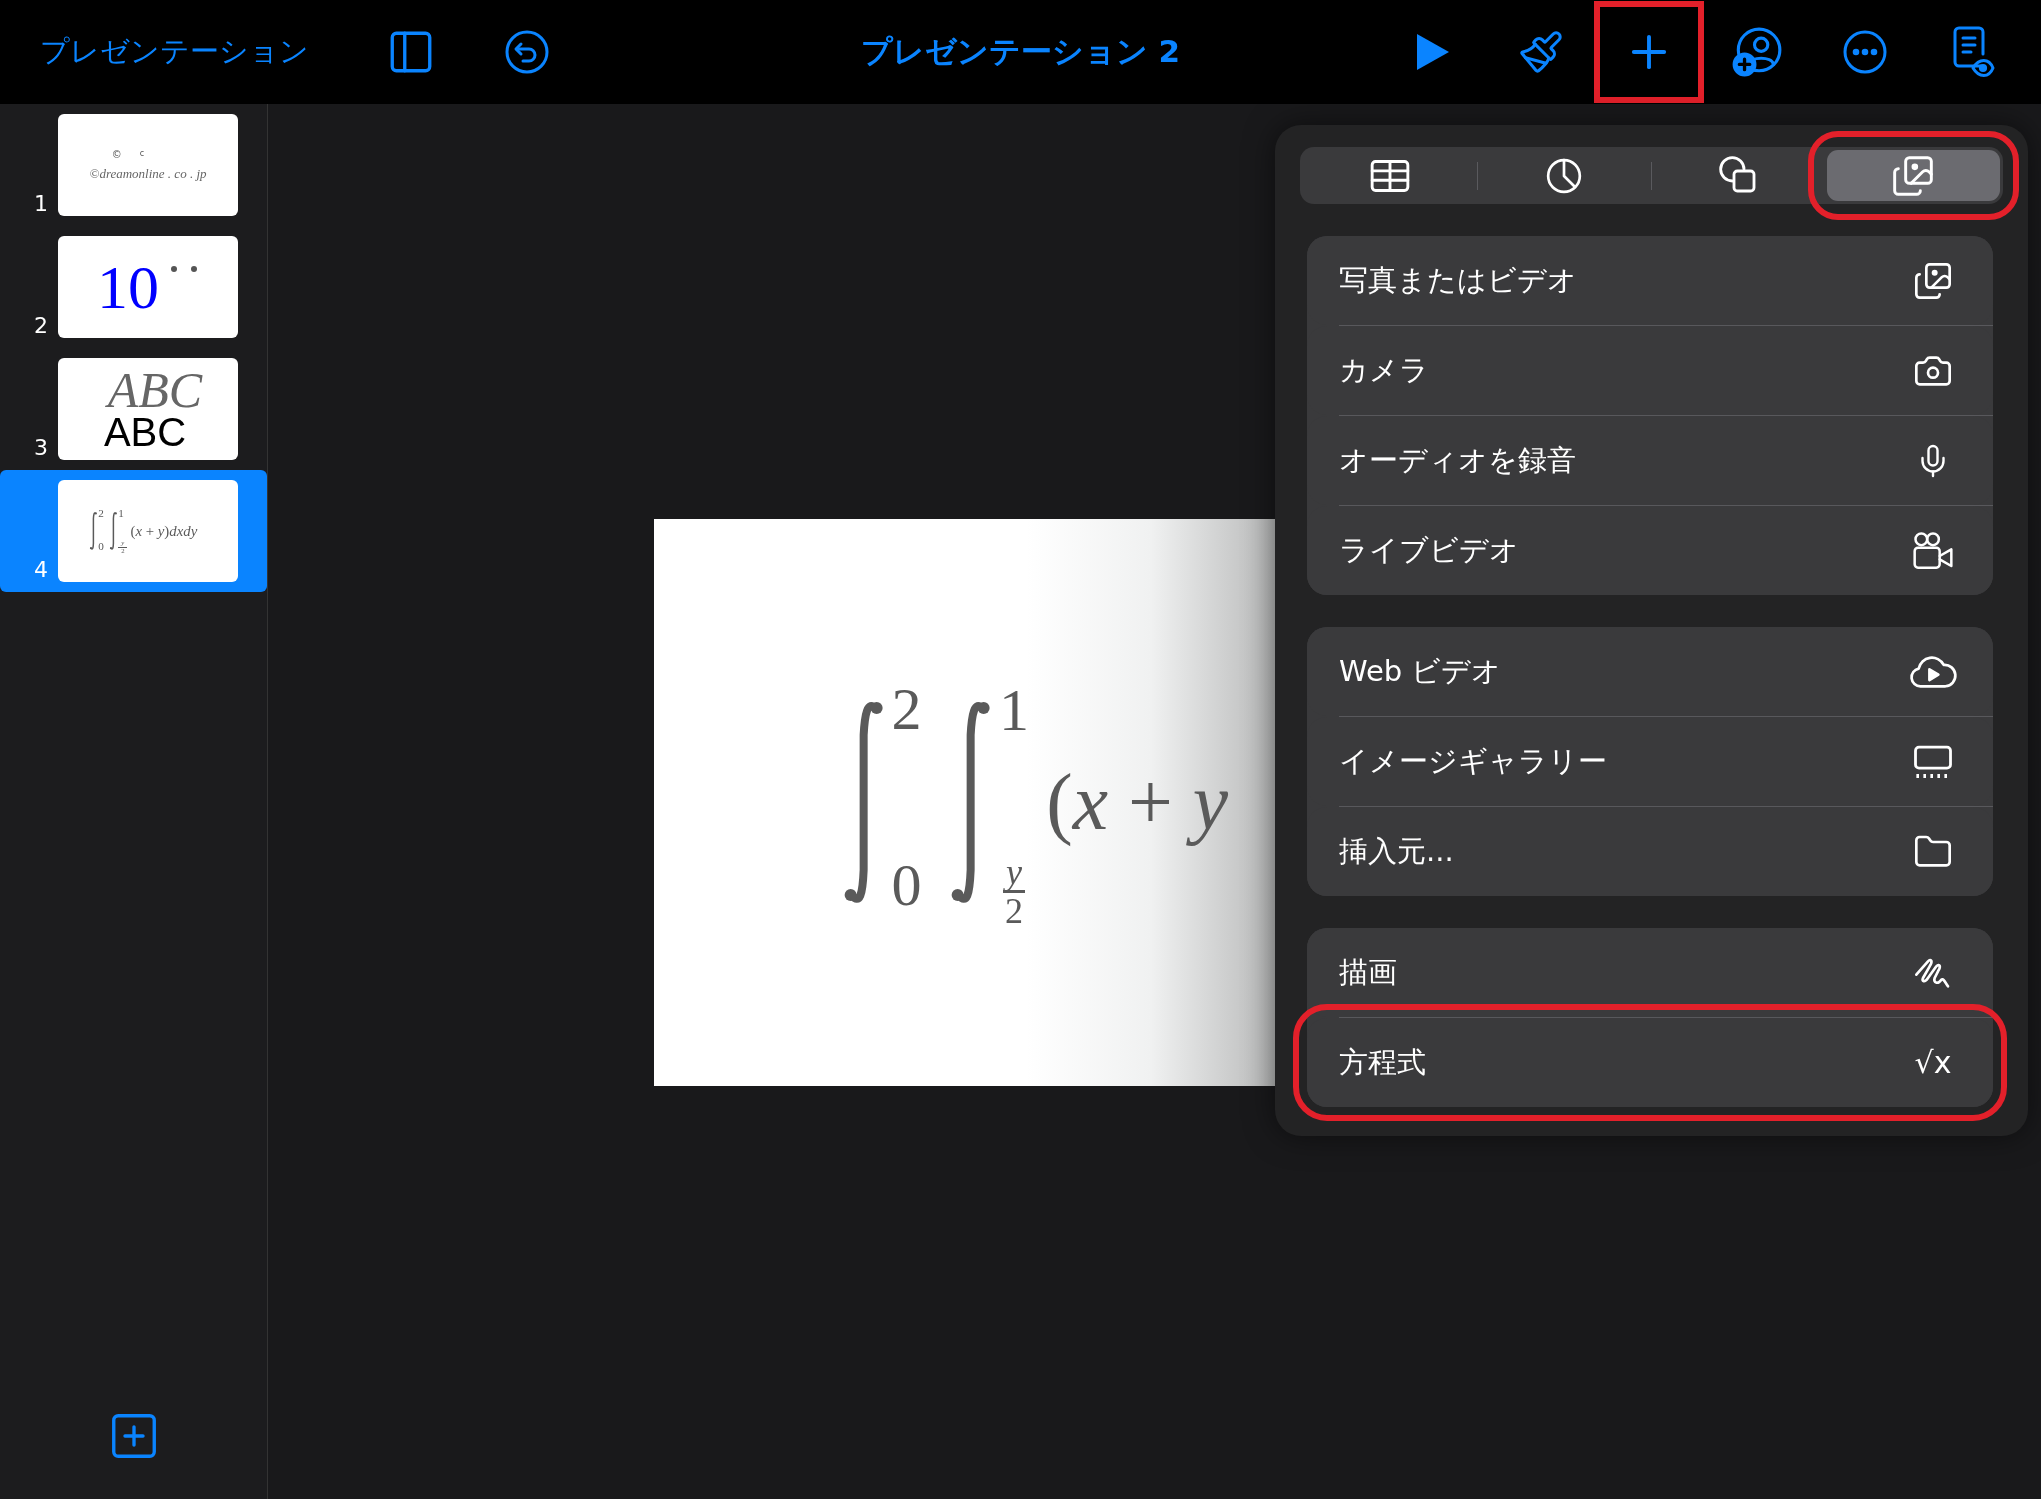 The height and width of the screenshot is (1499, 2041). Describe the element at coordinates (41, 203) in the screenshot. I see `slide-number: 1` at that location.